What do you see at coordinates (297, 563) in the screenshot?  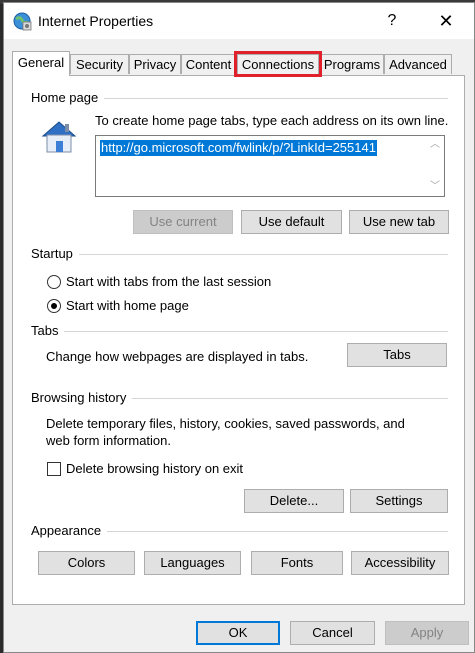 I see `fonts-button: Fonts` at bounding box center [297, 563].